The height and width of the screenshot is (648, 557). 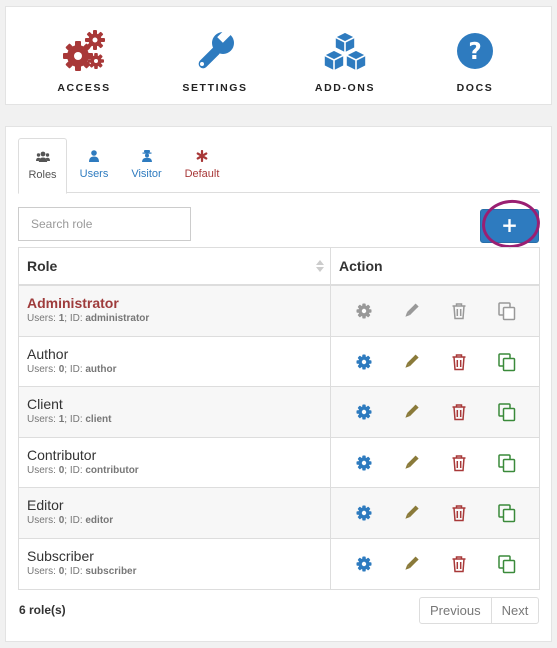 What do you see at coordinates (48, 353) in the screenshot?
I see `role-name: Author` at bounding box center [48, 353].